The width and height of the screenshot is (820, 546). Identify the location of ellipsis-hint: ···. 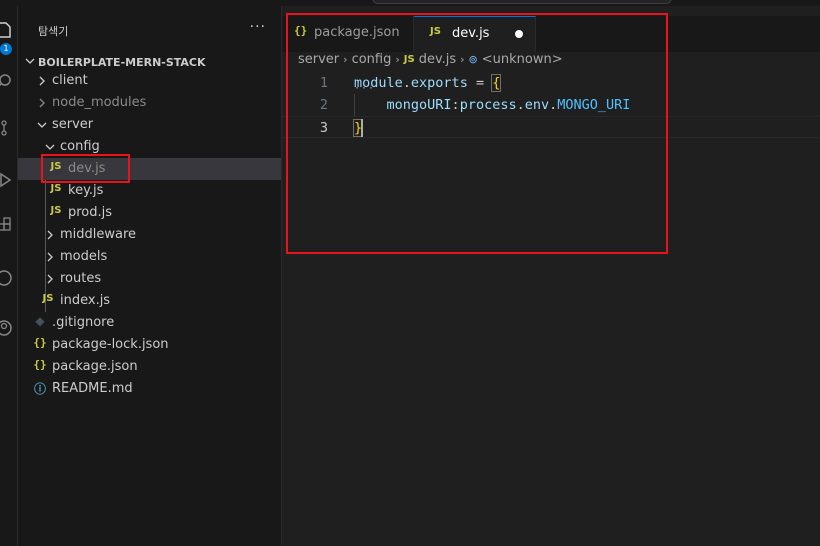
(365, 88).